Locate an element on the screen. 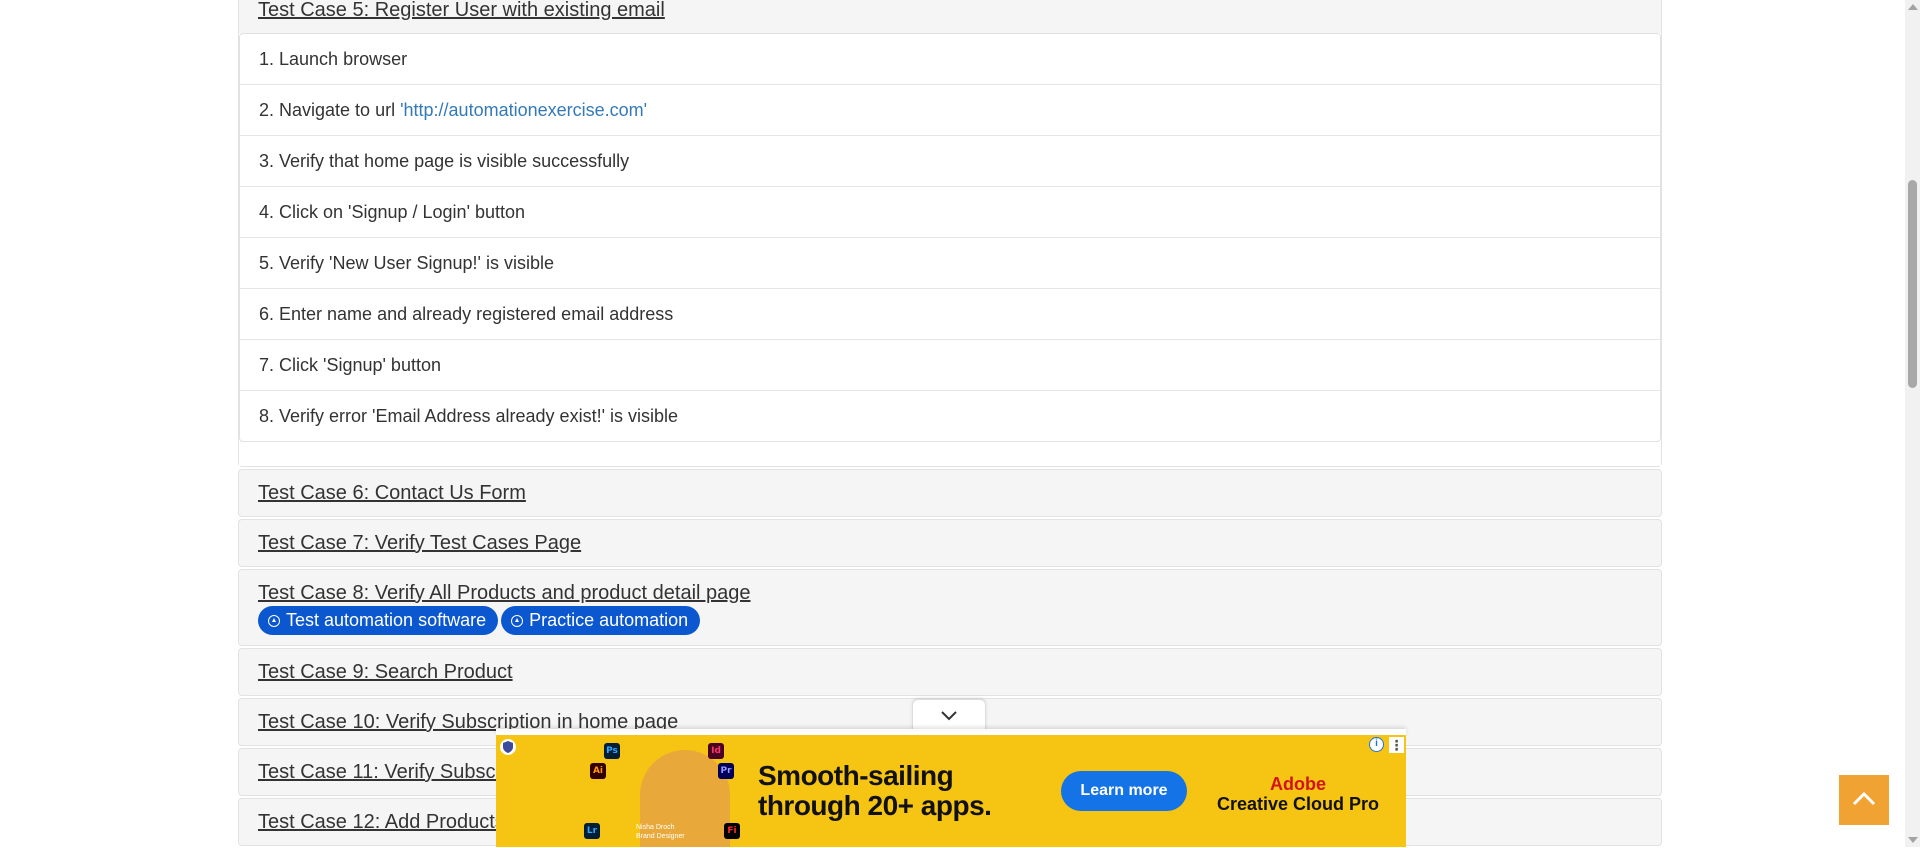 The height and width of the screenshot is (848, 1920). indesign-icon: Id is located at coordinates (716, 751).